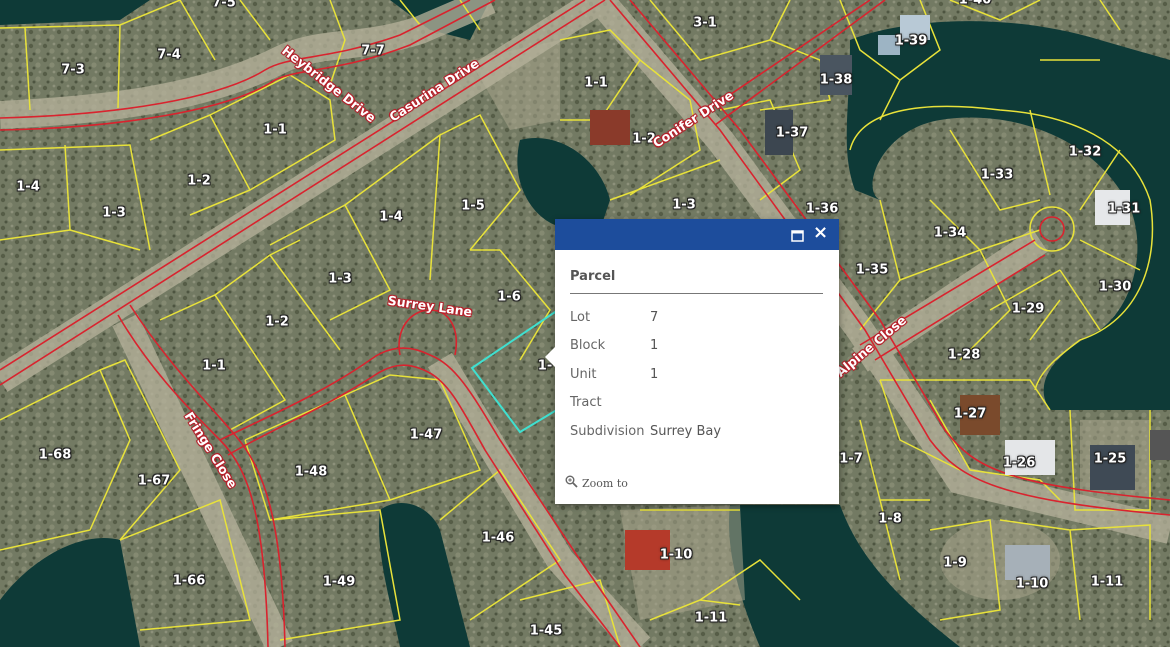 The width and height of the screenshot is (1170, 647). I want to click on parcel-label: 1-8, so click(890, 519).